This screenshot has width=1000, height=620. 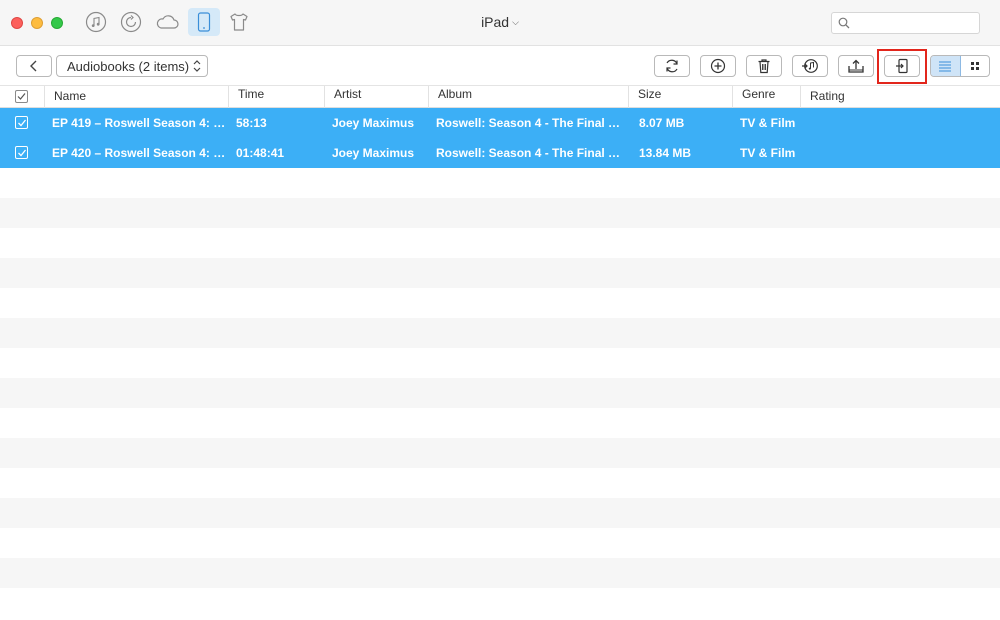 What do you see at coordinates (276, 97) in the screenshot?
I see `column-header-time: Time` at bounding box center [276, 97].